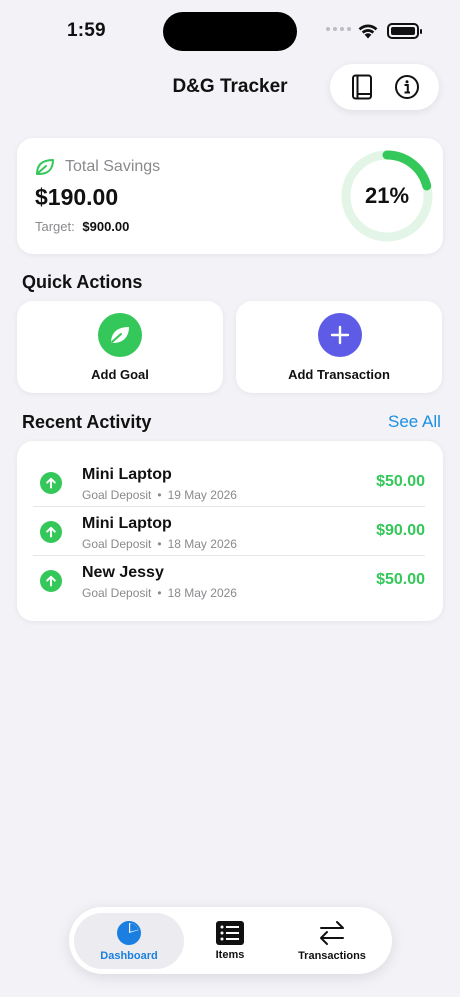 The width and height of the screenshot is (460, 997). What do you see at coordinates (129, 933) in the screenshot?
I see `pie-chart-icon` at bounding box center [129, 933].